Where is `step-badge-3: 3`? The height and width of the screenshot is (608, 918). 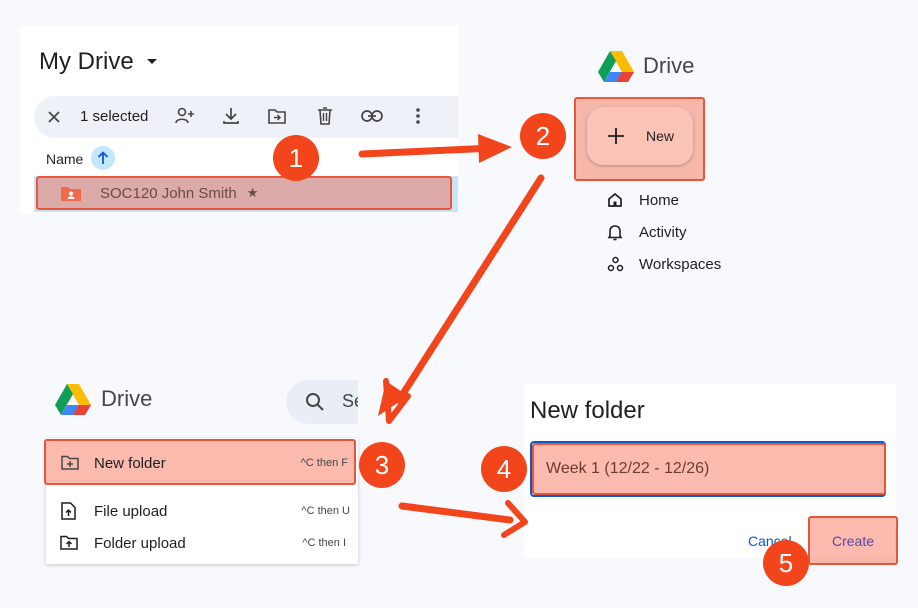 step-badge-3: 3 is located at coordinates (382, 465).